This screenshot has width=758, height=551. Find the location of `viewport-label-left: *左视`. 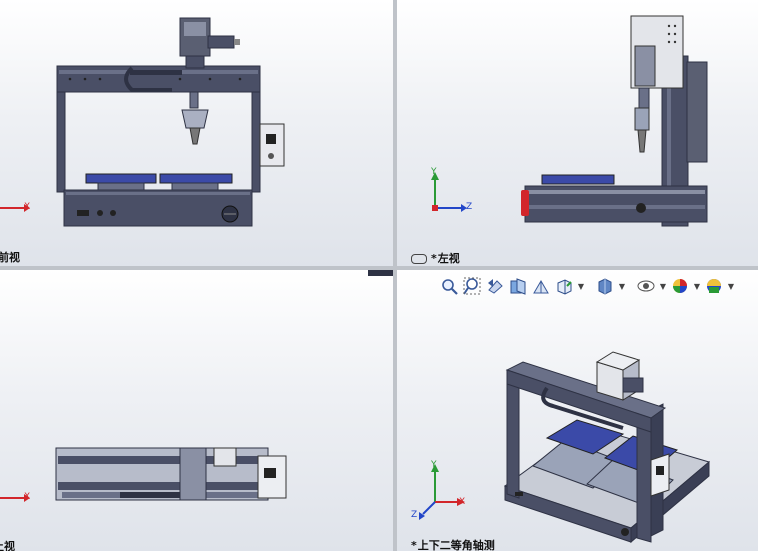

viewport-label-left: *左视 is located at coordinates (435, 258).